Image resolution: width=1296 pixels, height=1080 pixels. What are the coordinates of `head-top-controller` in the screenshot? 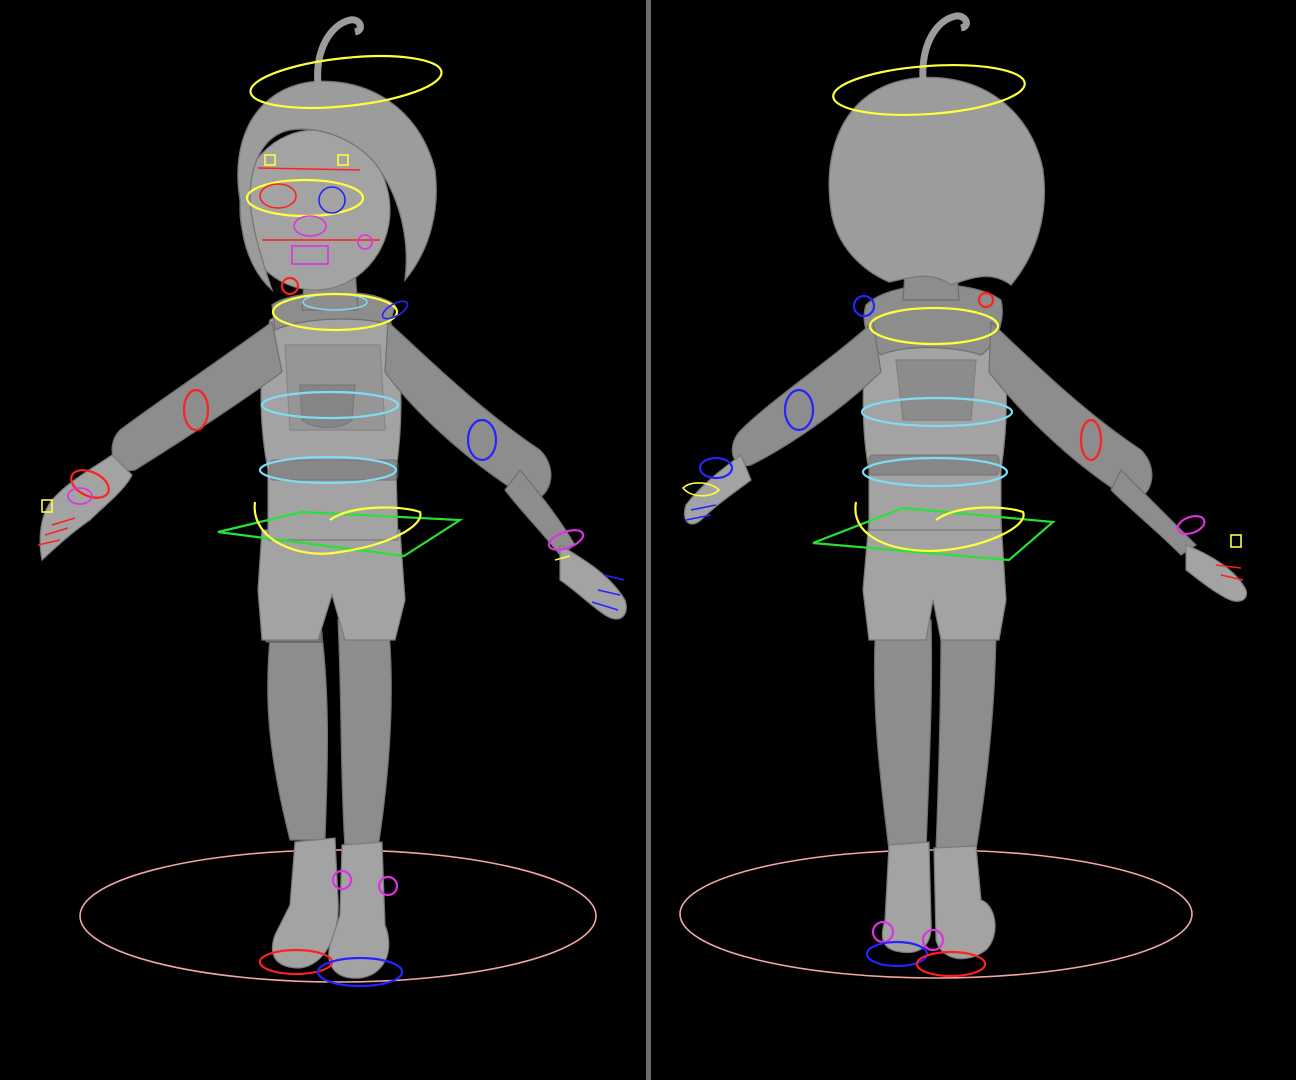 It's located at (346, 82).